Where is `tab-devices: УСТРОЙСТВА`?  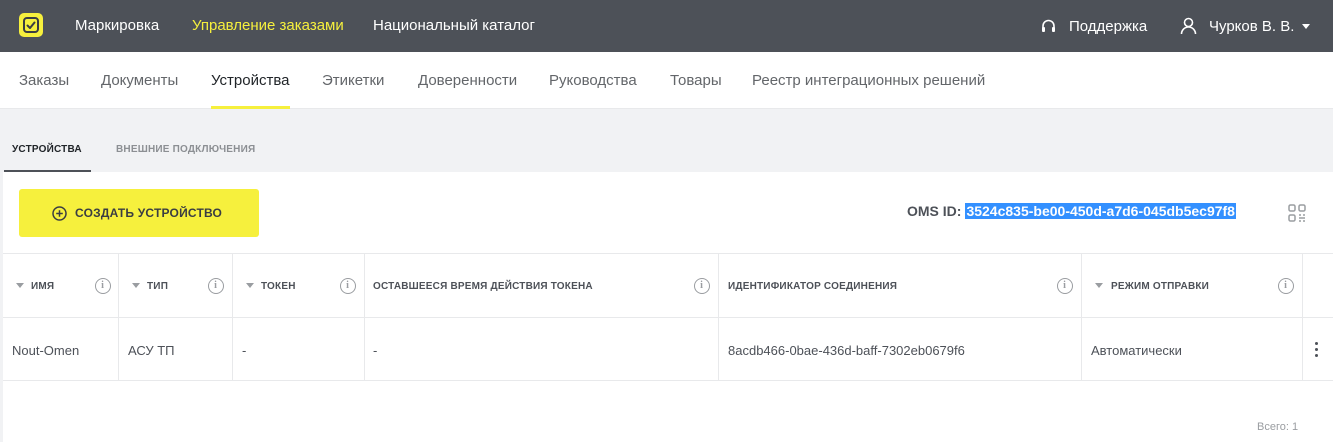
tab-devices: УСТРОЙСТВА is located at coordinates (47, 149).